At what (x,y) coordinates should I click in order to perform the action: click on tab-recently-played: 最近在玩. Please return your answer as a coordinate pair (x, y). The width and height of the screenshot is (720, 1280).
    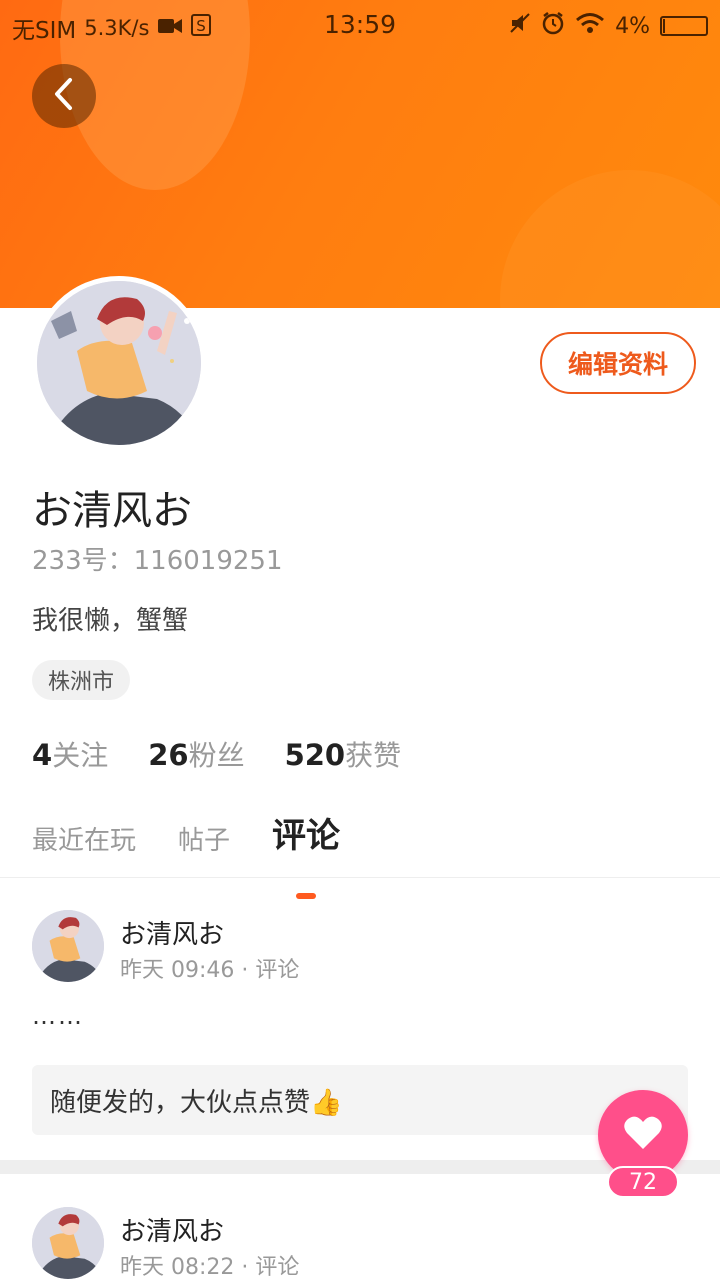
    Looking at the image, I should click on (84, 838).